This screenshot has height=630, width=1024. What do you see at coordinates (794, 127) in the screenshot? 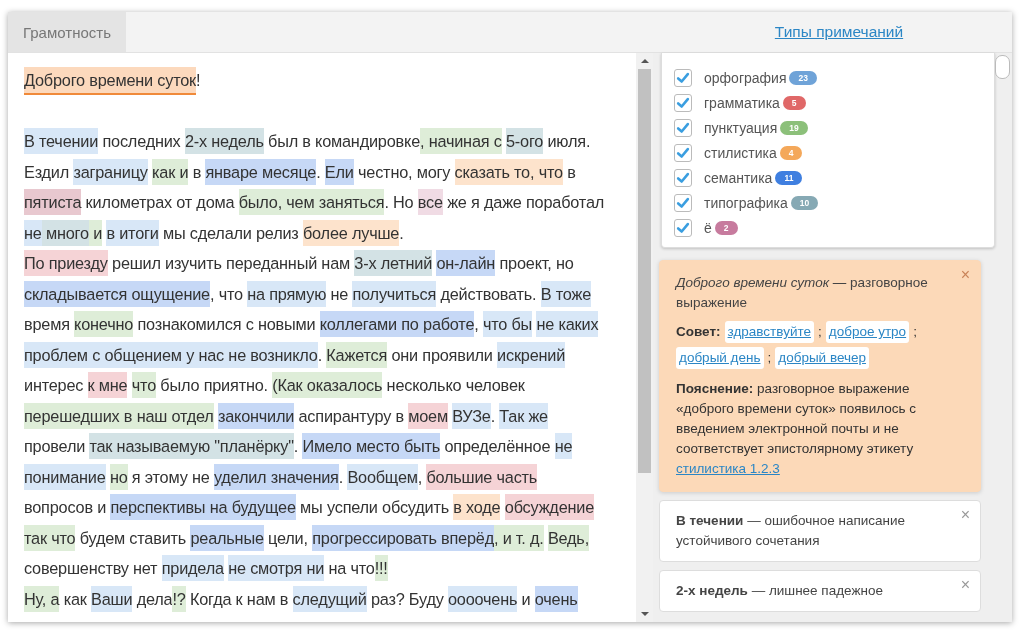
I see `count-badge: 19` at bounding box center [794, 127].